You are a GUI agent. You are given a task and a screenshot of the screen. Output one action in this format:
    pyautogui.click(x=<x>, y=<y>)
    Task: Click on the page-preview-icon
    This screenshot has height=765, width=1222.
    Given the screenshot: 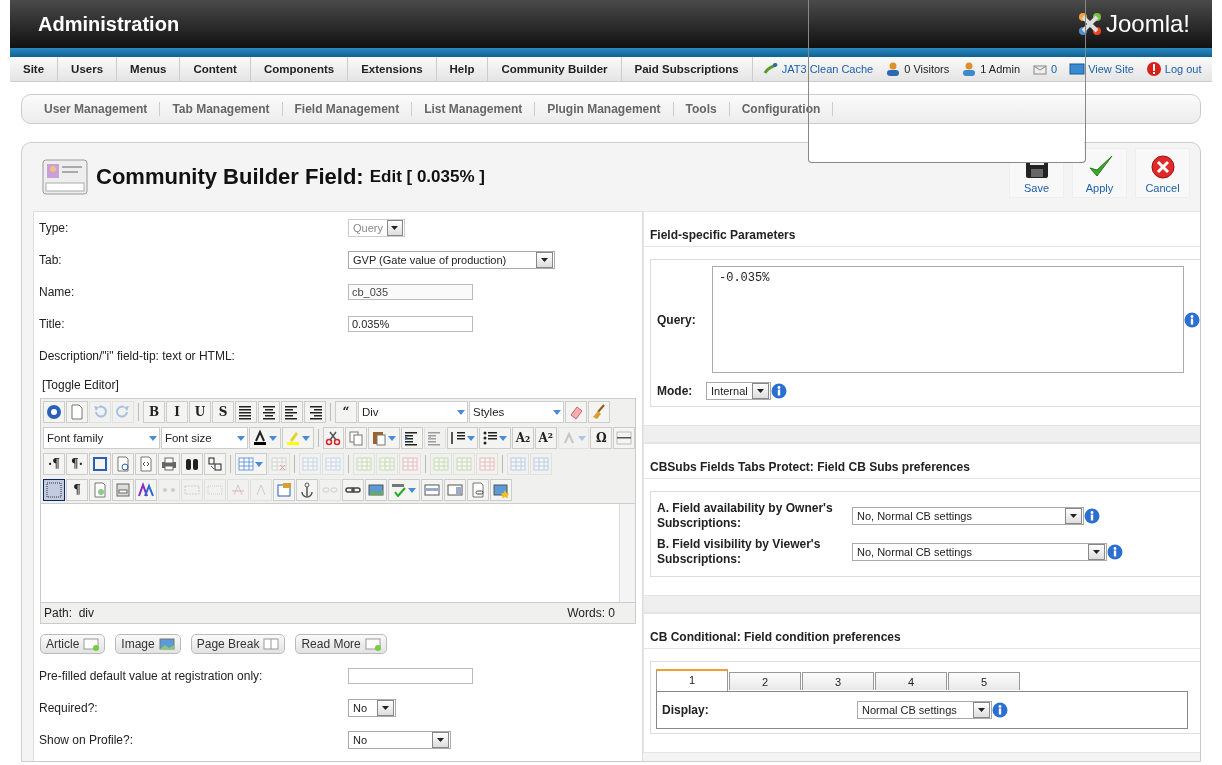 What is the action you would take?
    pyautogui.click(x=100, y=490)
    